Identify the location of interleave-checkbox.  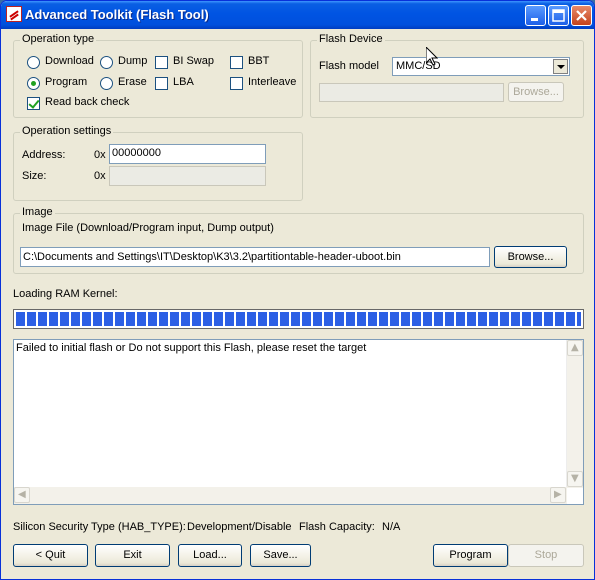
(236, 83).